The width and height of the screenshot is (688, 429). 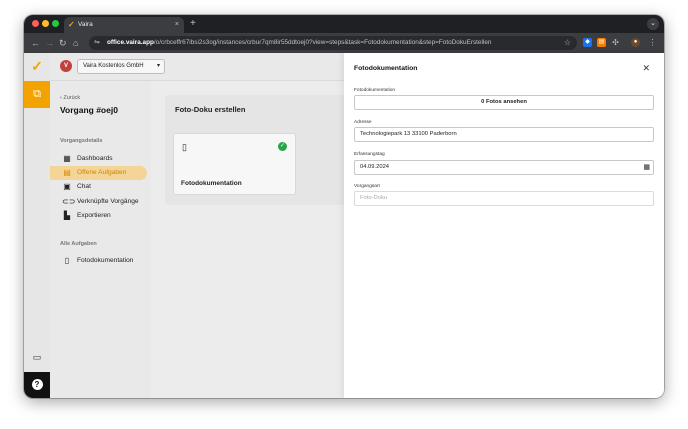 I want to click on sidebar-item-label: Chat, so click(x=84, y=186).